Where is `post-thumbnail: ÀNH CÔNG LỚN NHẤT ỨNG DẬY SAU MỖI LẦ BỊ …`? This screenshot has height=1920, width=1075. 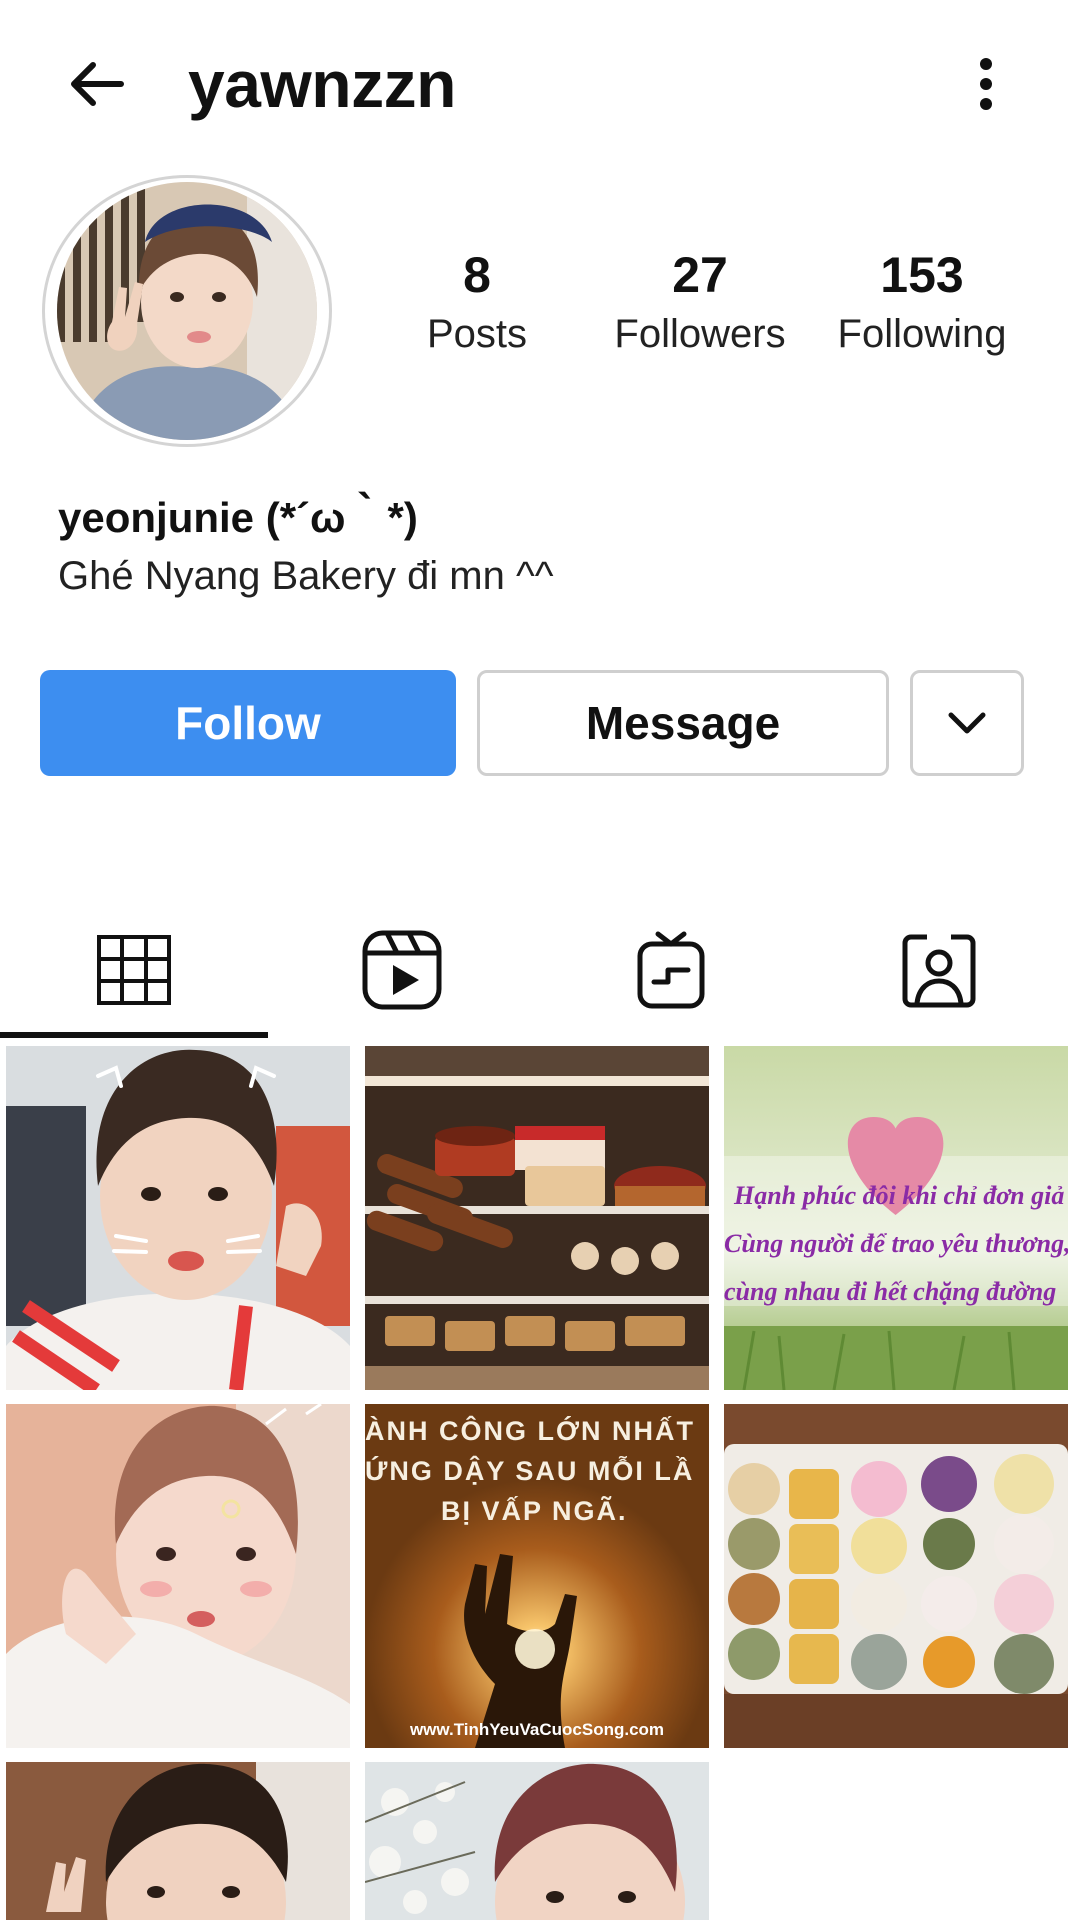 post-thumbnail: ÀNH CÔNG LỚN NHẤT ỨNG DẬY SAU MỖI LẦ BỊ … is located at coordinates (537, 1576).